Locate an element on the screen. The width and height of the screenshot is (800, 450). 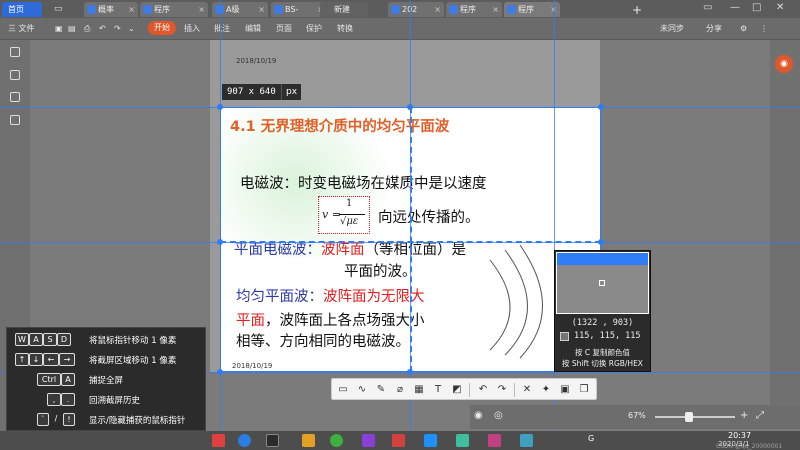
capture-size-unit: px is located at coordinates (291, 92).